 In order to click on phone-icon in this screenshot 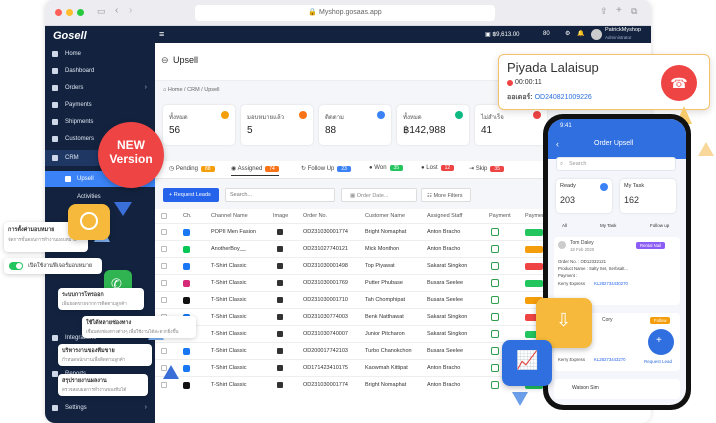, I will do `click(68, 179)`.